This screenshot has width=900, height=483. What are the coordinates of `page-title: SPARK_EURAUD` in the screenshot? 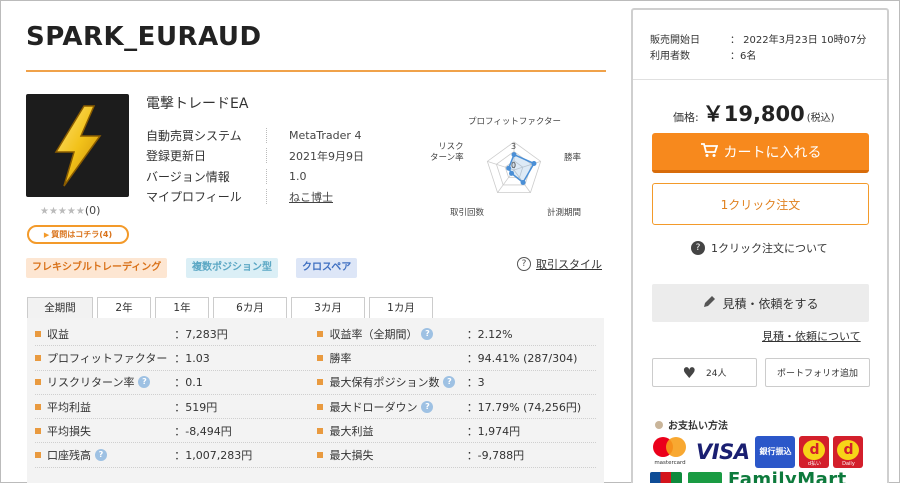 It's located at (144, 37).